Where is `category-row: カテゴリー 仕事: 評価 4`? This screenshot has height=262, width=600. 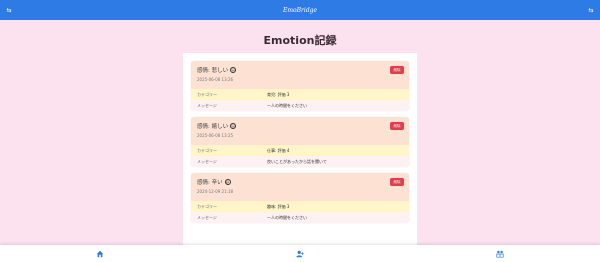
category-row: カテゴリー 仕事: 評価 4 is located at coordinates (300, 150).